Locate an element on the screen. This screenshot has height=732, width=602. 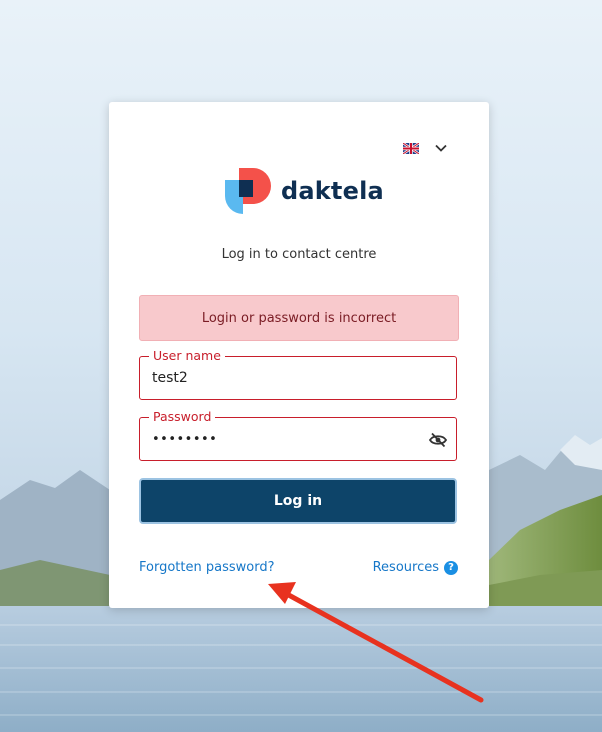
daktela-logo-icon is located at coordinates (248, 191).